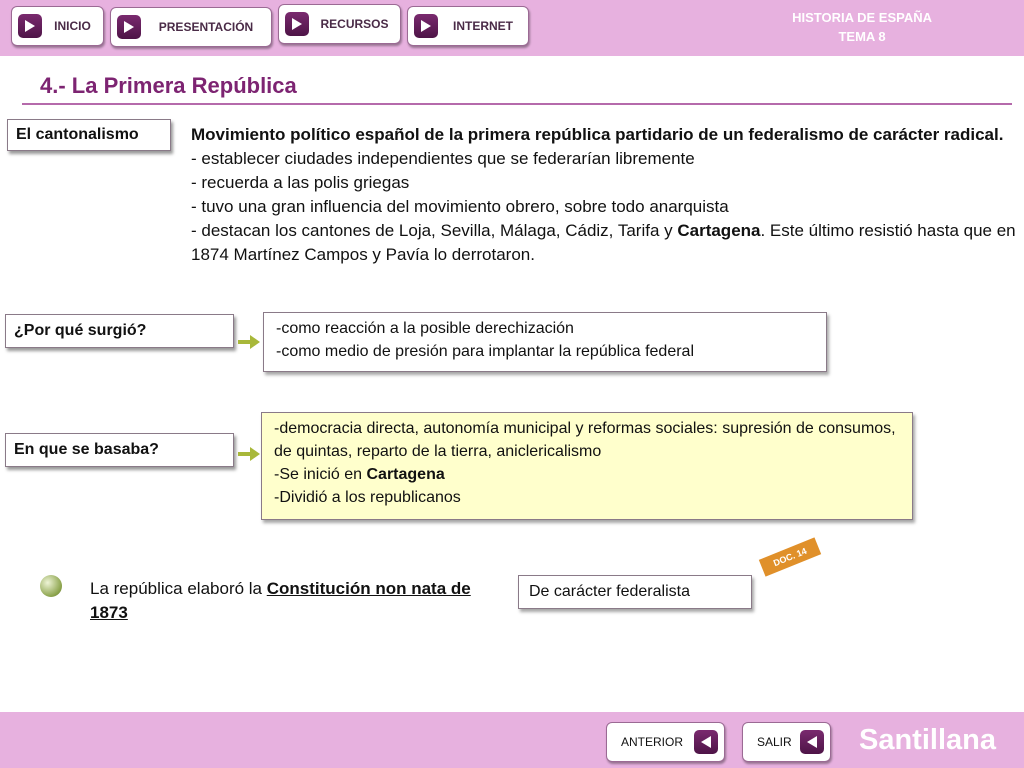 The image size is (1024, 768). I want to click on basaba-line: -Dividió a los republicanos, so click(367, 497).